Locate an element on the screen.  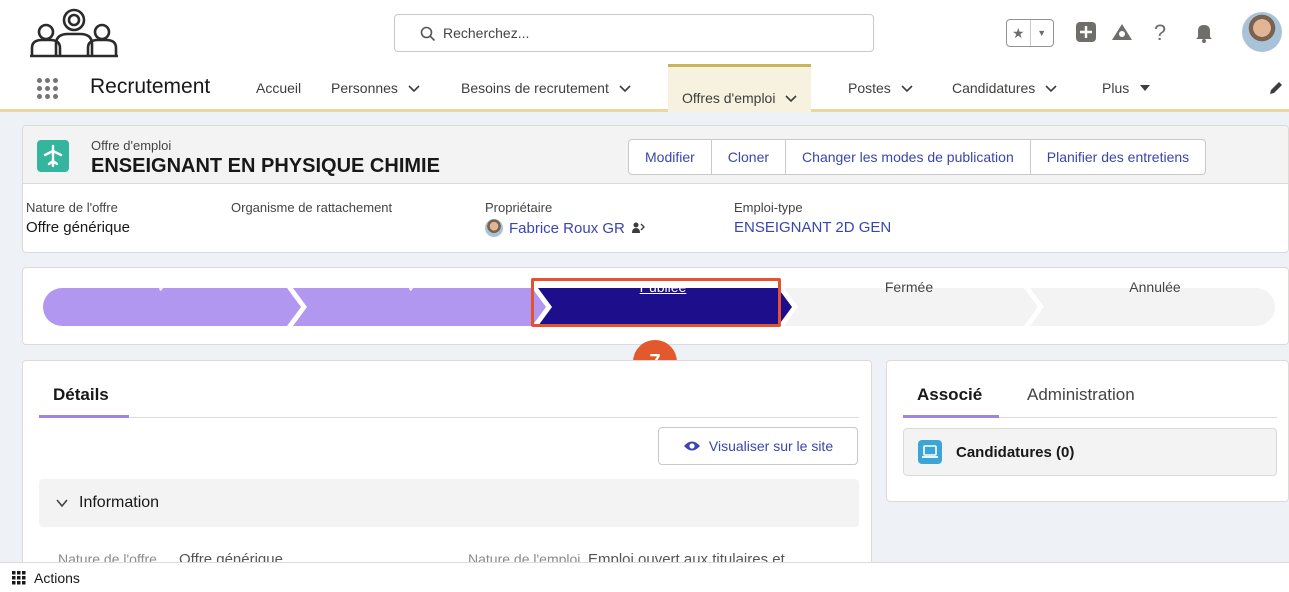
help-icon: ? is located at coordinates (1160, 32).